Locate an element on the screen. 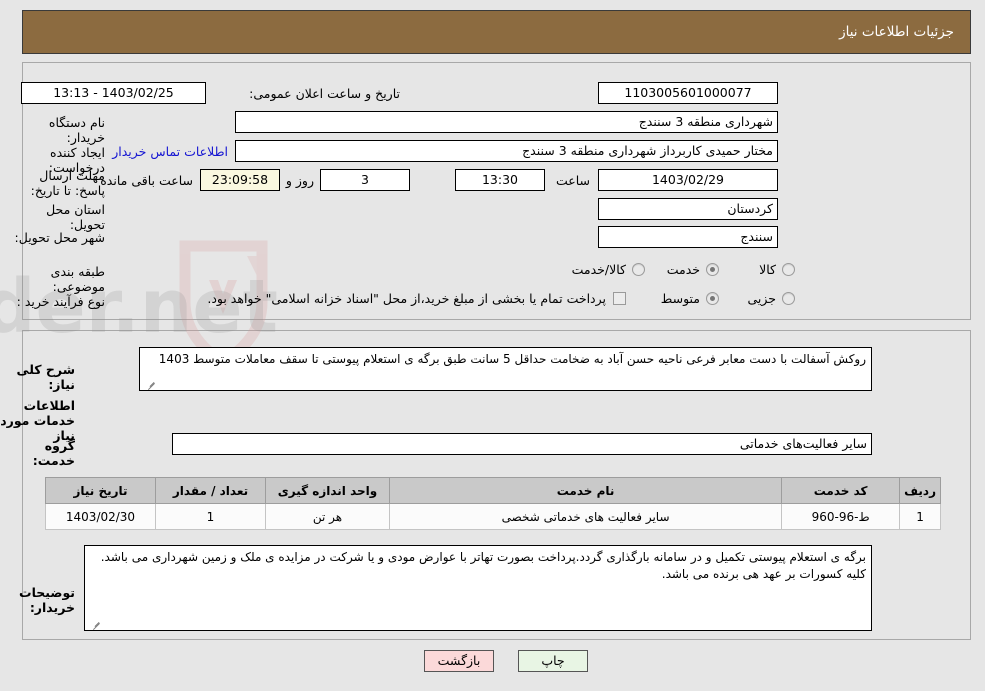 The width and height of the screenshot is (985, 691). service-group-value: سایر فعالیت‌های خدماتی is located at coordinates (522, 444).